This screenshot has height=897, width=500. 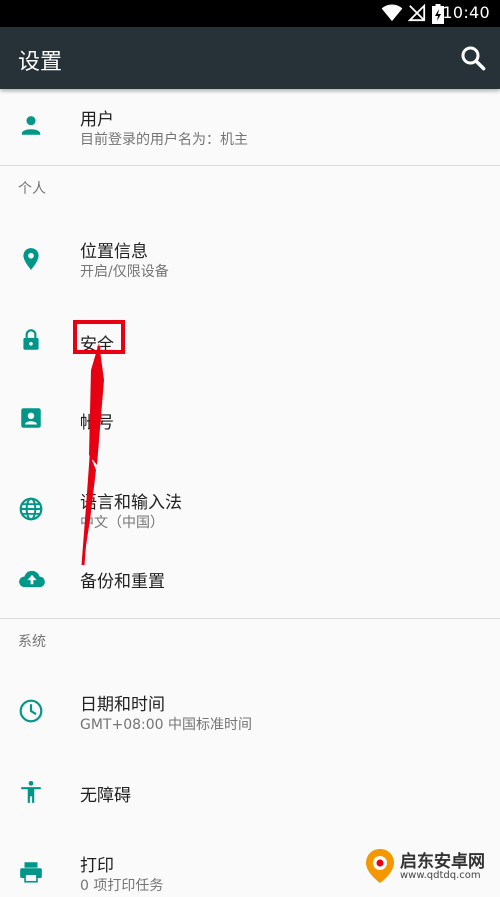 I want to click on watermark-url: www.qdtdq.com, so click(x=440, y=875).